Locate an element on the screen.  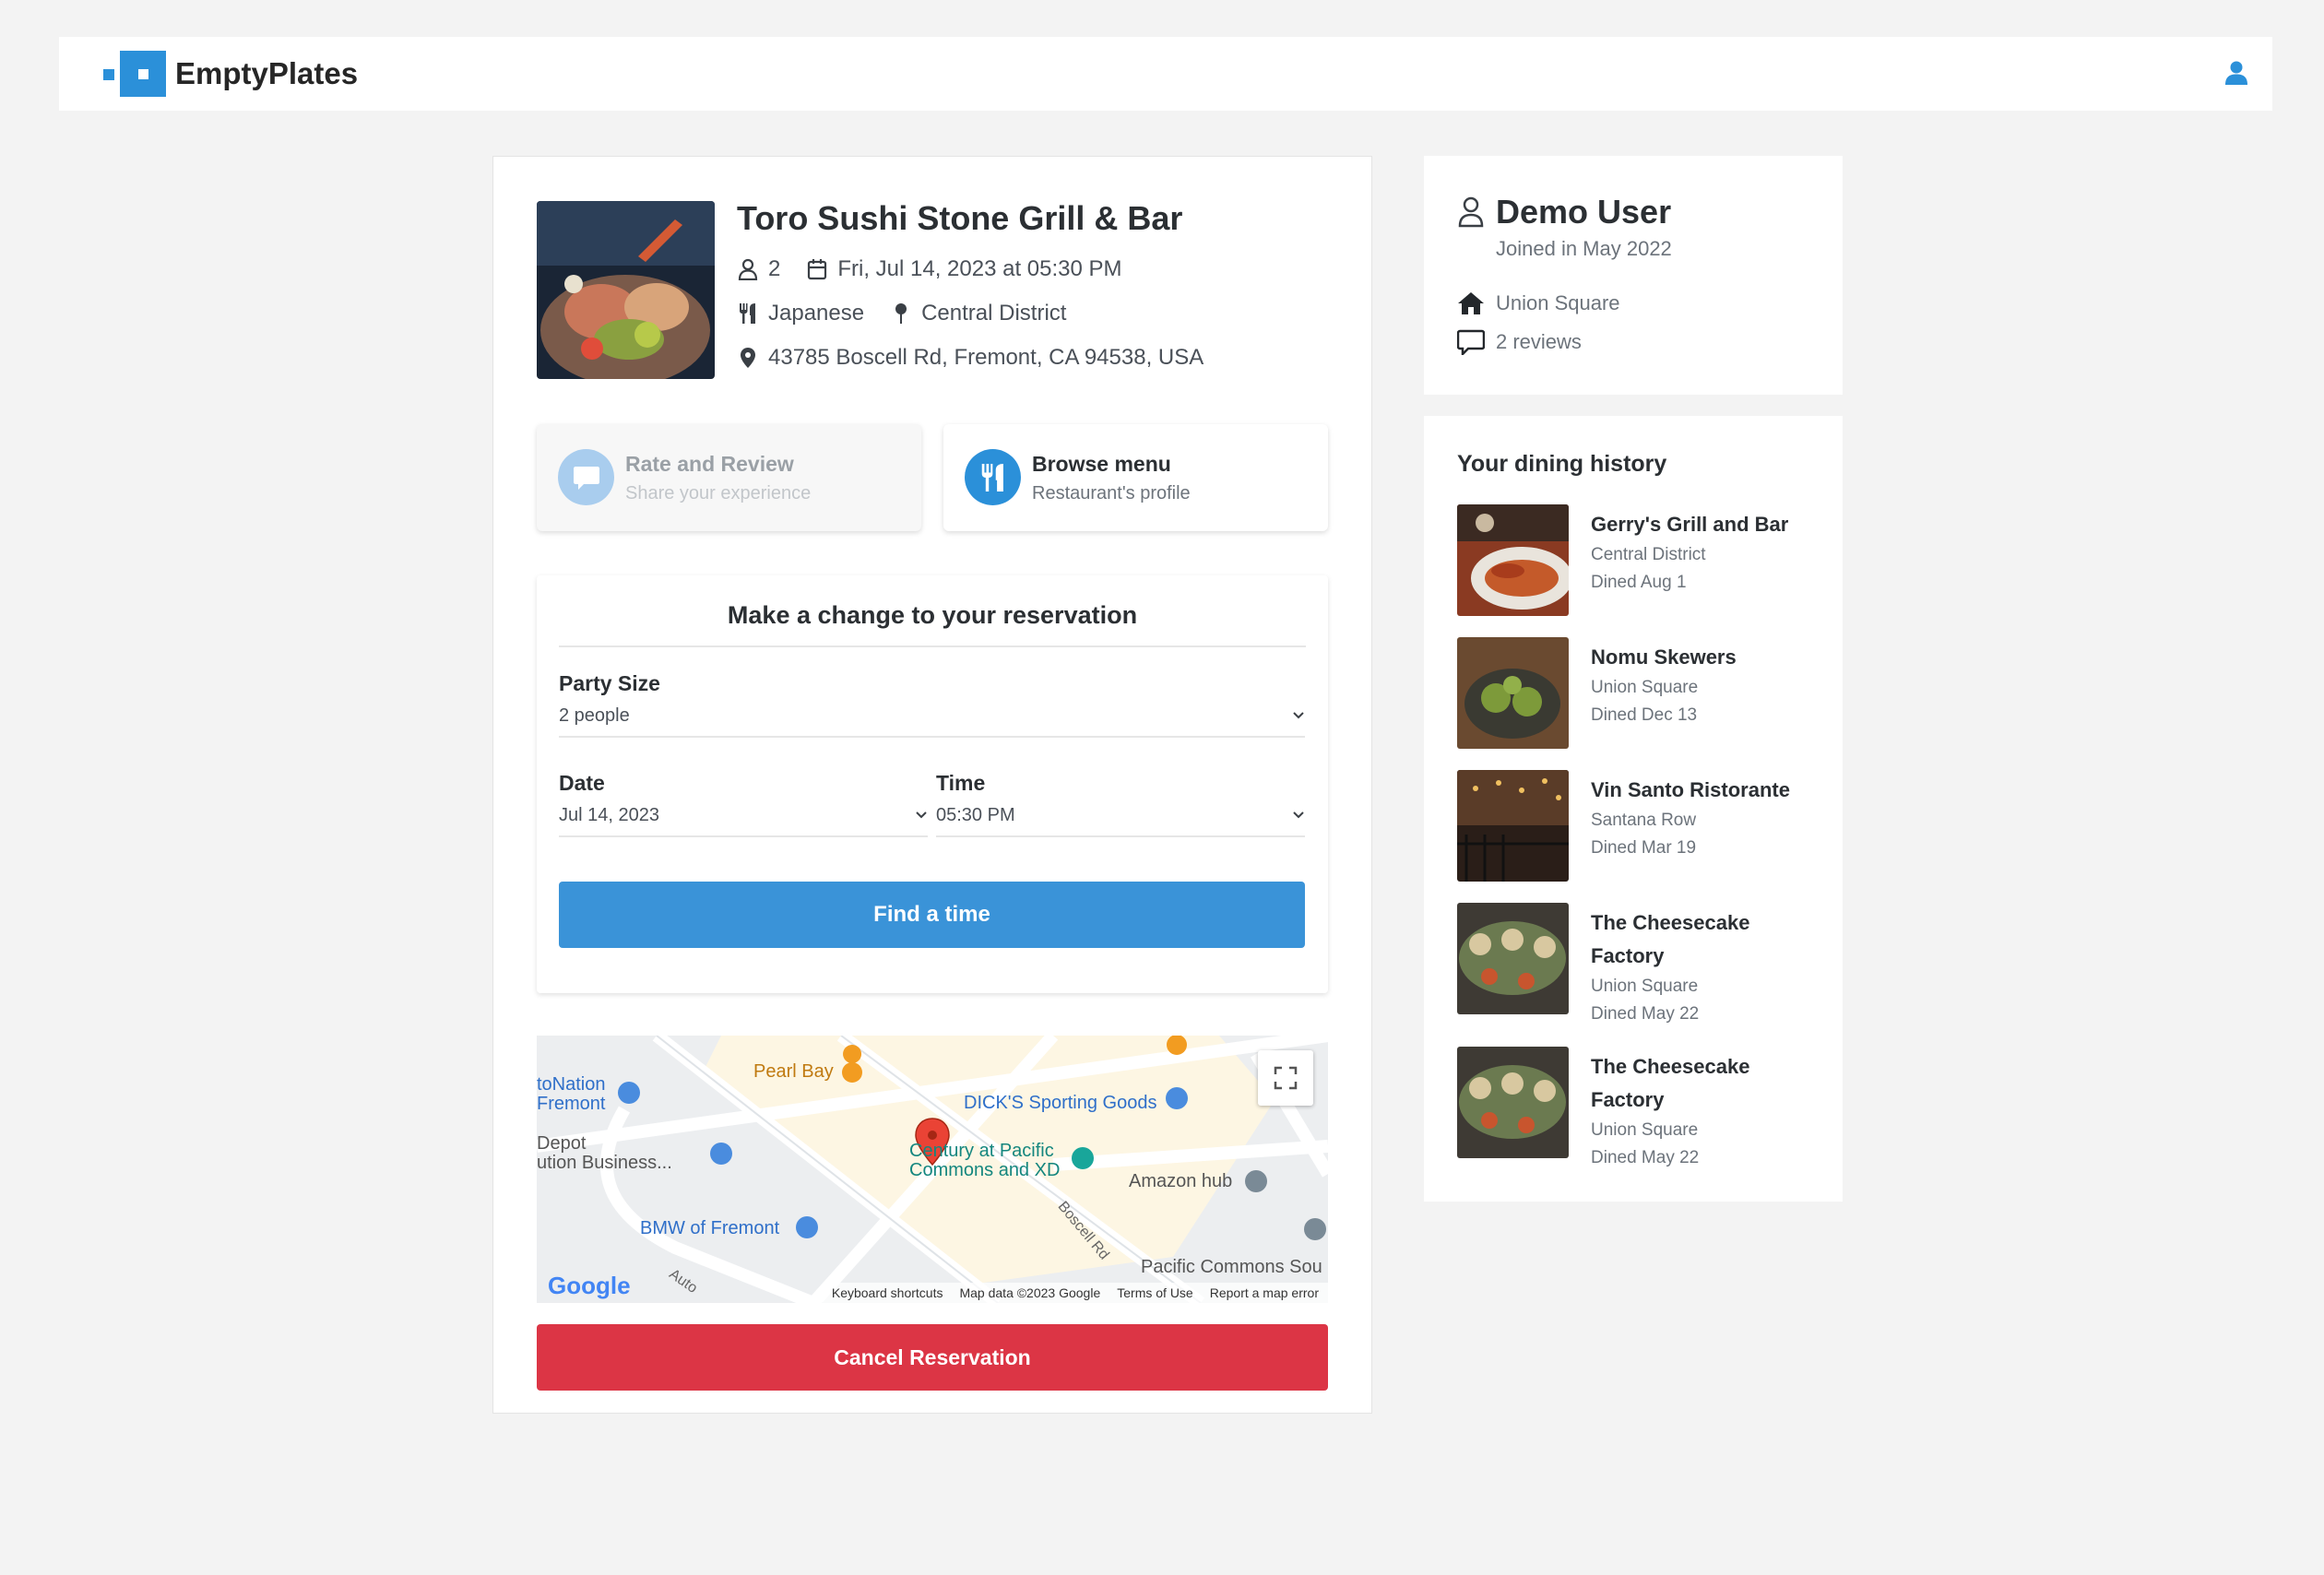
browse-menu-title: Browse menu is located at coordinates (1101, 464).